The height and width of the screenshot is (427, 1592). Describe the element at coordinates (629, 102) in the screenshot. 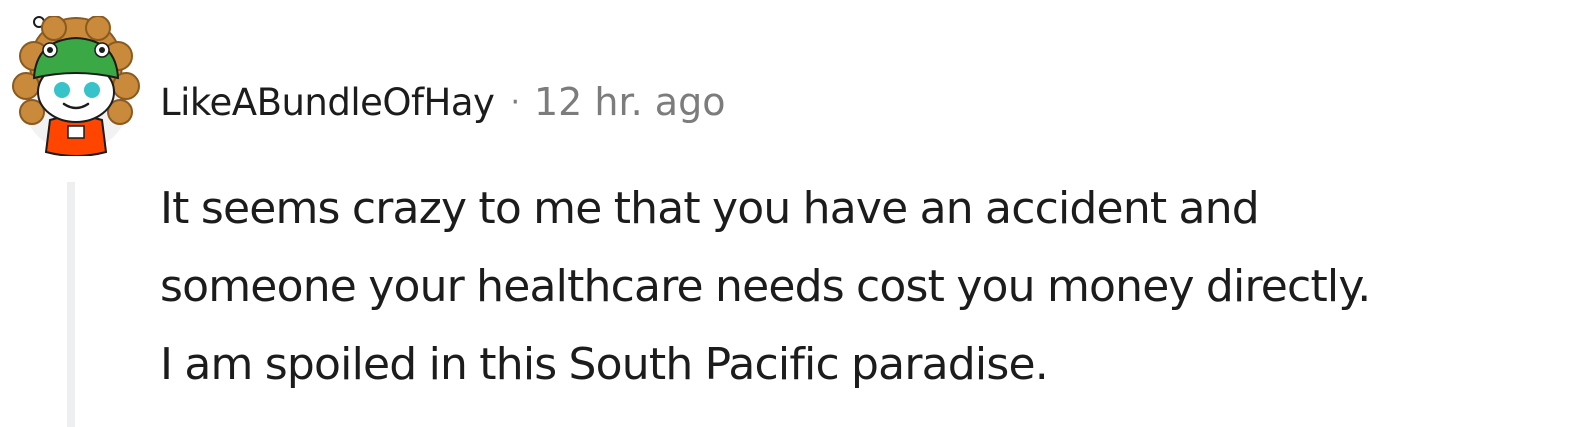

I see `comment-timestamp: 12 hr. ago` at that location.